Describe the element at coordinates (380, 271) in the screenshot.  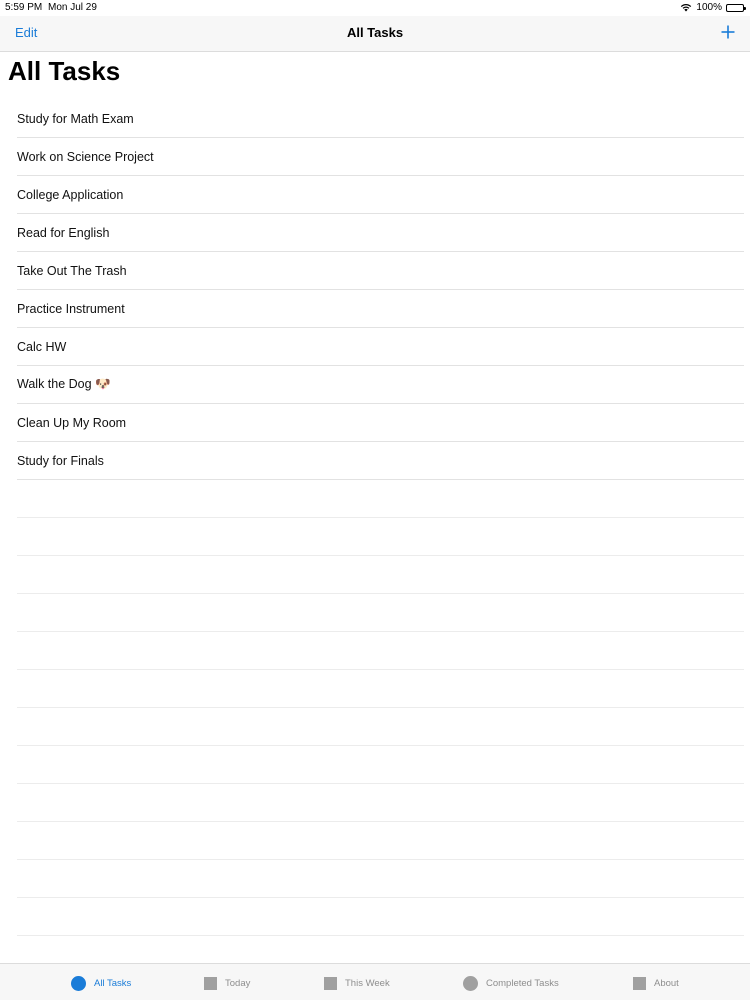
I see `task-row: Take Out The Trash` at that location.